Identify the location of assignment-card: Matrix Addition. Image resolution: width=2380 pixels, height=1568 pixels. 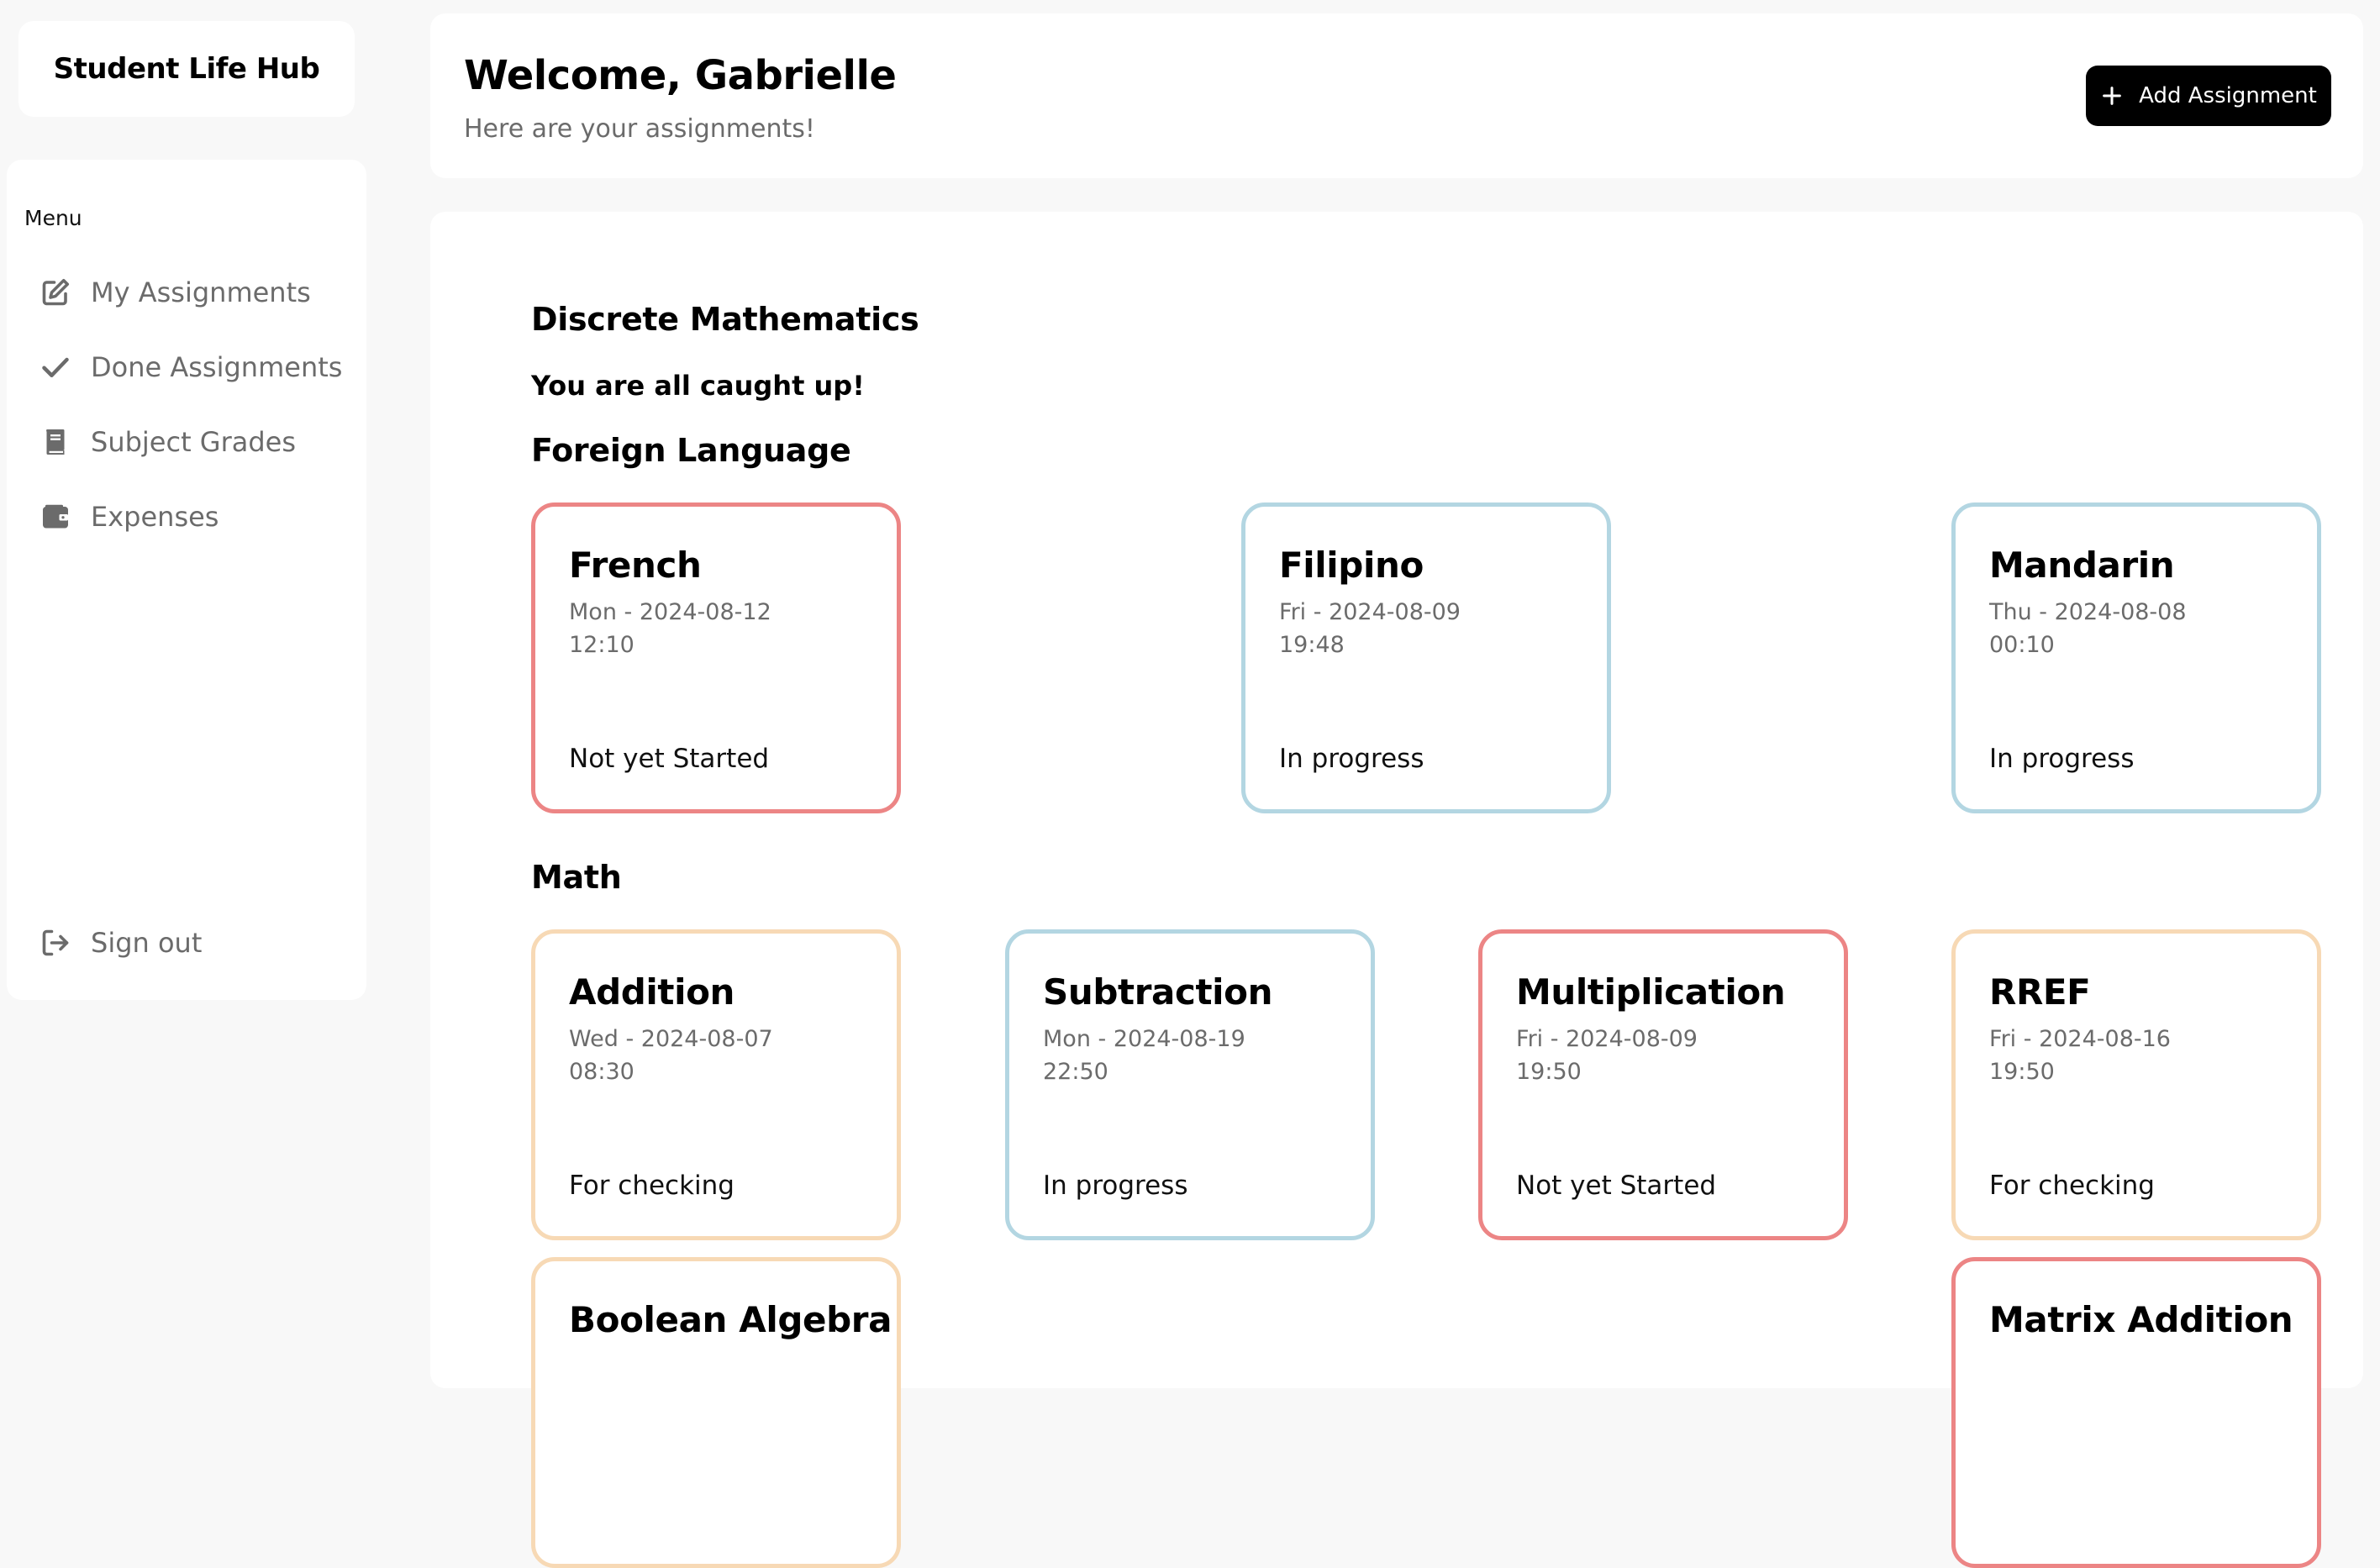
(2136, 1413).